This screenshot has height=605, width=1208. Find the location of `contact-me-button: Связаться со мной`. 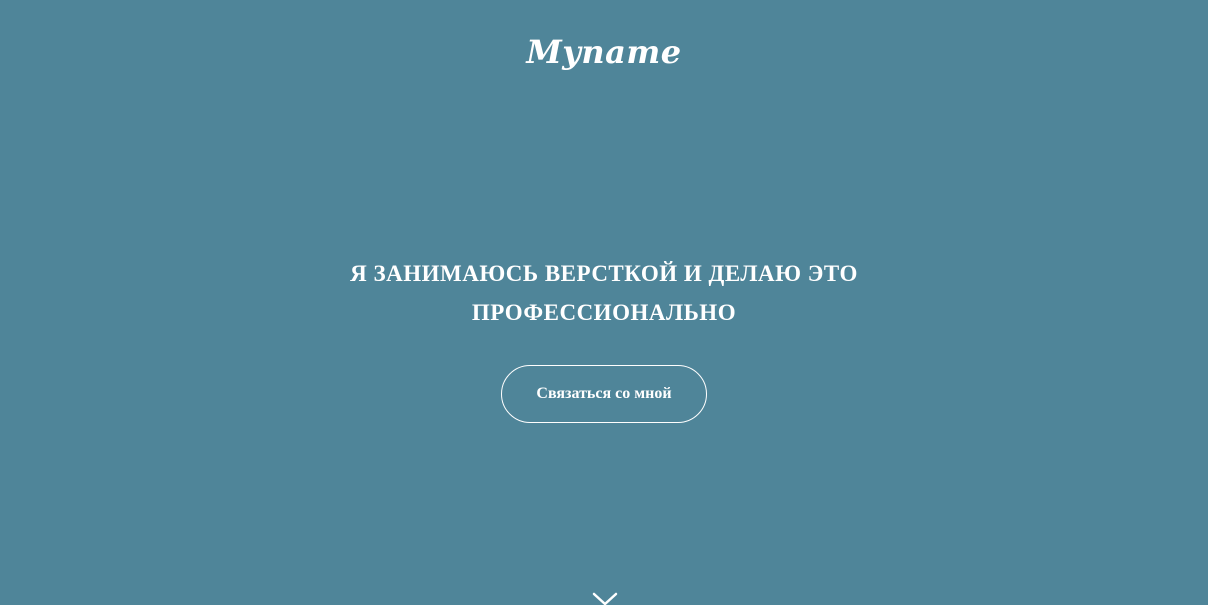

contact-me-button: Связаться со мной is located at coordinates (604, 394).